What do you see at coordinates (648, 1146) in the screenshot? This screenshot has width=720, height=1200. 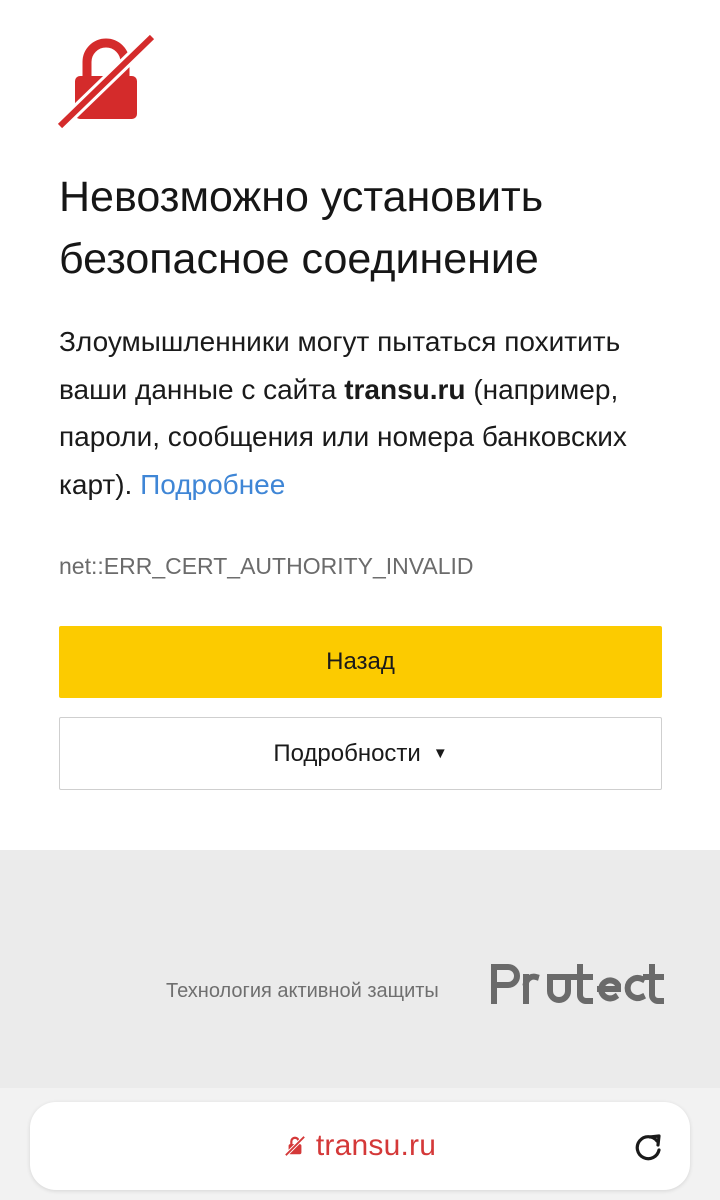 I see `reload-icon` at bounding box center [648, 1146].